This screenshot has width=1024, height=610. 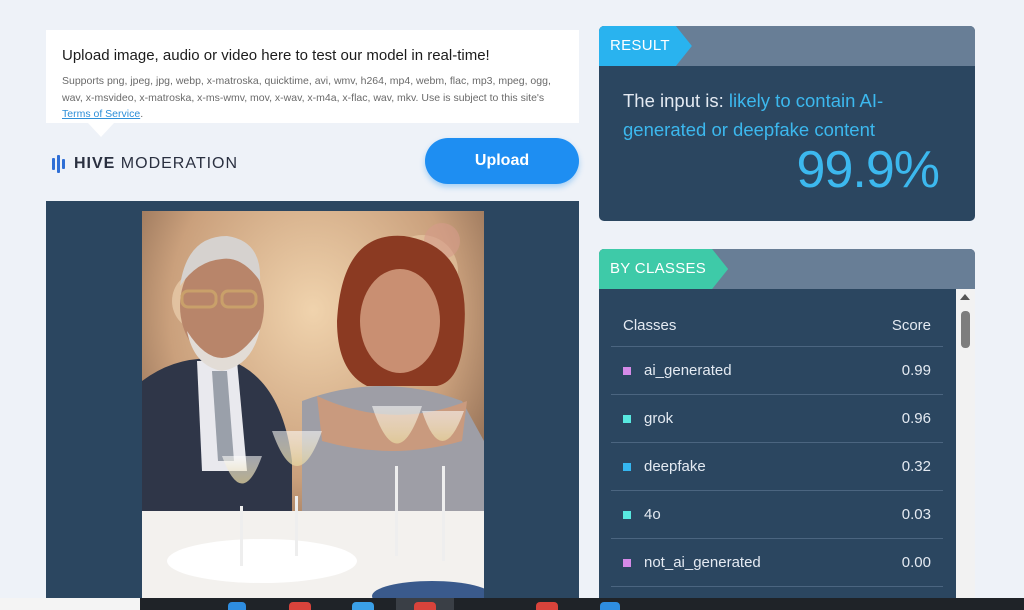 What do you see at coordinates (675, 466) in the screenshot?
I see `class-name: deepfake` at bounding box center [675, 466].